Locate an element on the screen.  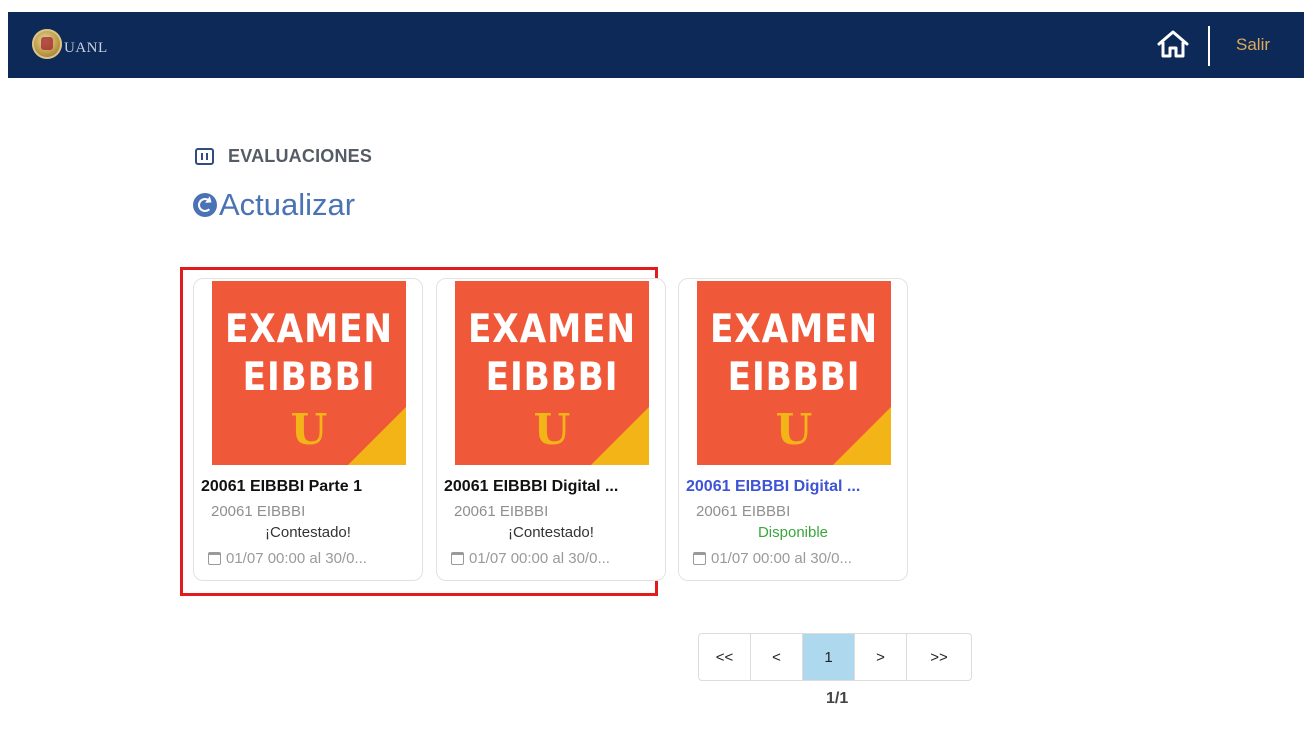
card-status: Disponible is located at coordinates (793, 532).